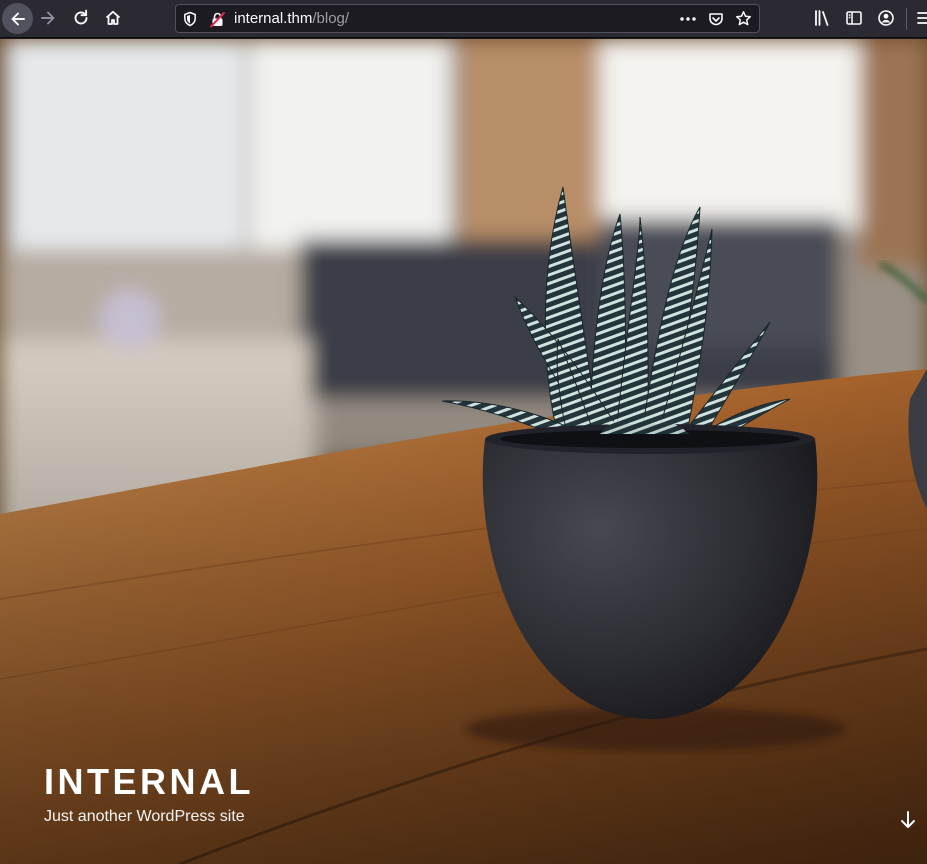 This screenshot has height=864, width=927. I want to click on url-text: internal.thm/blog/, so click(291, 19).